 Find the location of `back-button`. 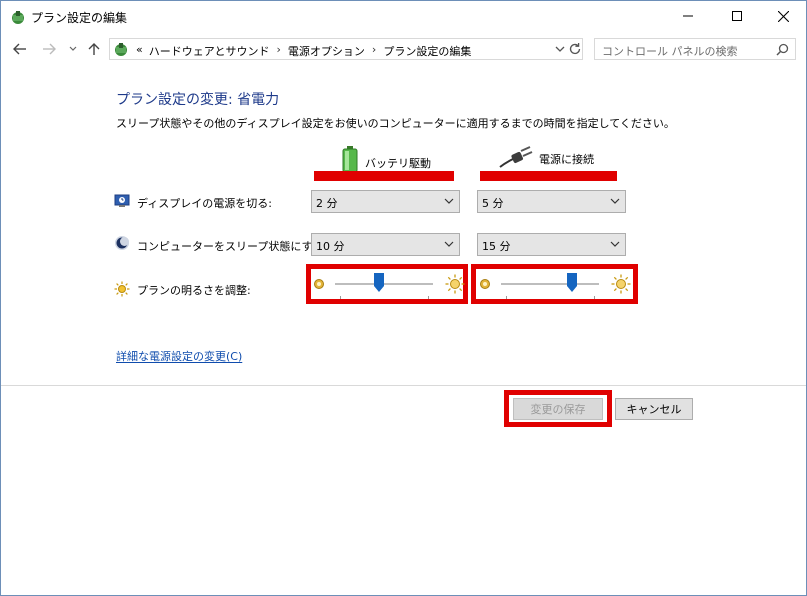

back-button is located at coordinates (20, 49).